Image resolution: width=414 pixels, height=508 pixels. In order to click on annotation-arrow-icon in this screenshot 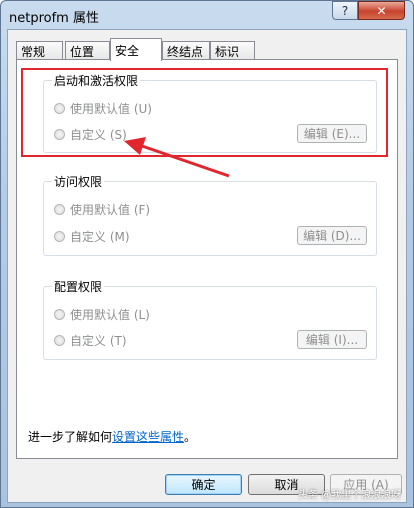, I will do `click(177, 157)`.